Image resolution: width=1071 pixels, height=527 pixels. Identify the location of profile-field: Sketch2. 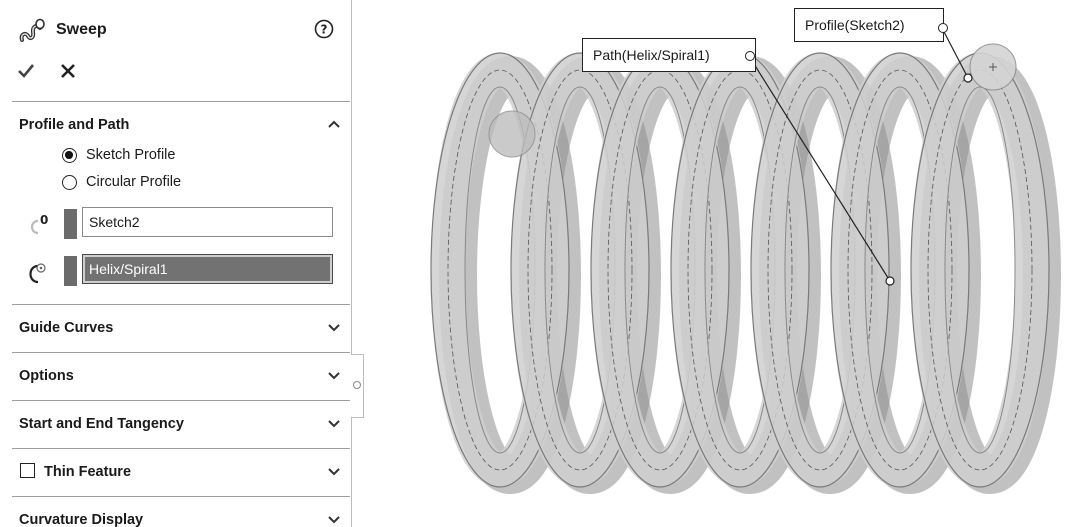
(207, 222).